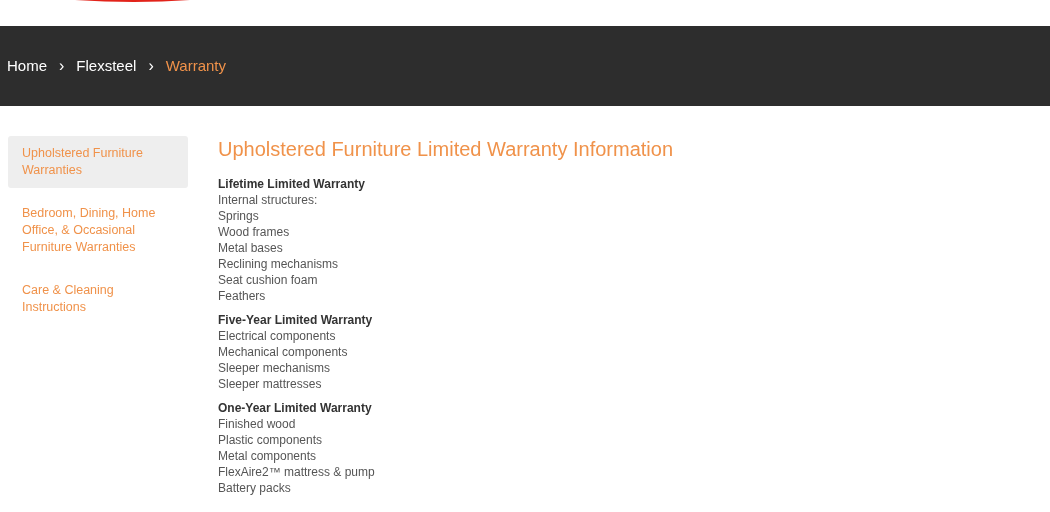 This screenshot has height=512, width=1050. What do you see at coordinates (445, 149) in the screenshot?
I see `page-heading: Upholstered Furniture Limited Warranty Information` at bounding box center [445, 149].